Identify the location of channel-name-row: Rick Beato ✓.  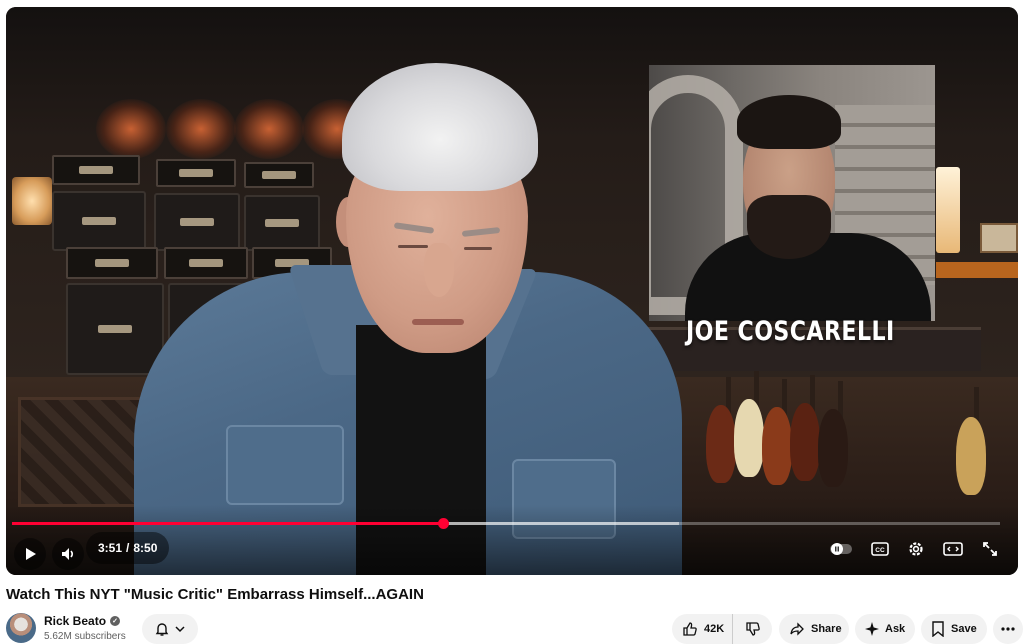
(82, 621).